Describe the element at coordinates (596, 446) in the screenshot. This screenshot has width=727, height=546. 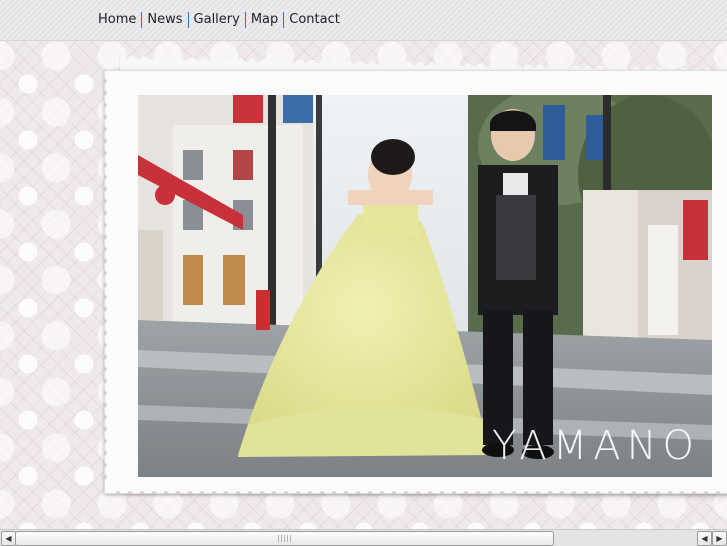
I see `photo-watermark: YAMANO` at that location.